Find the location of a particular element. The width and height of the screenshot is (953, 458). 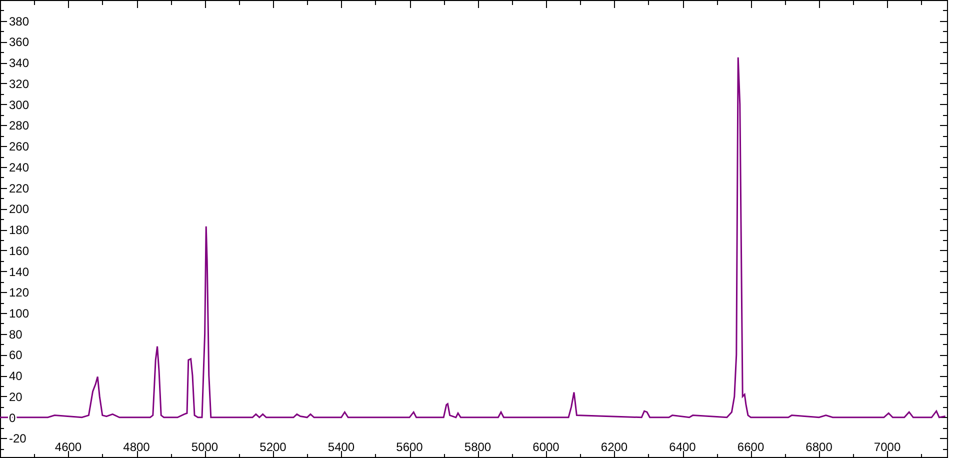

y-tick-label: 380 is located at coordinates (19, 21).